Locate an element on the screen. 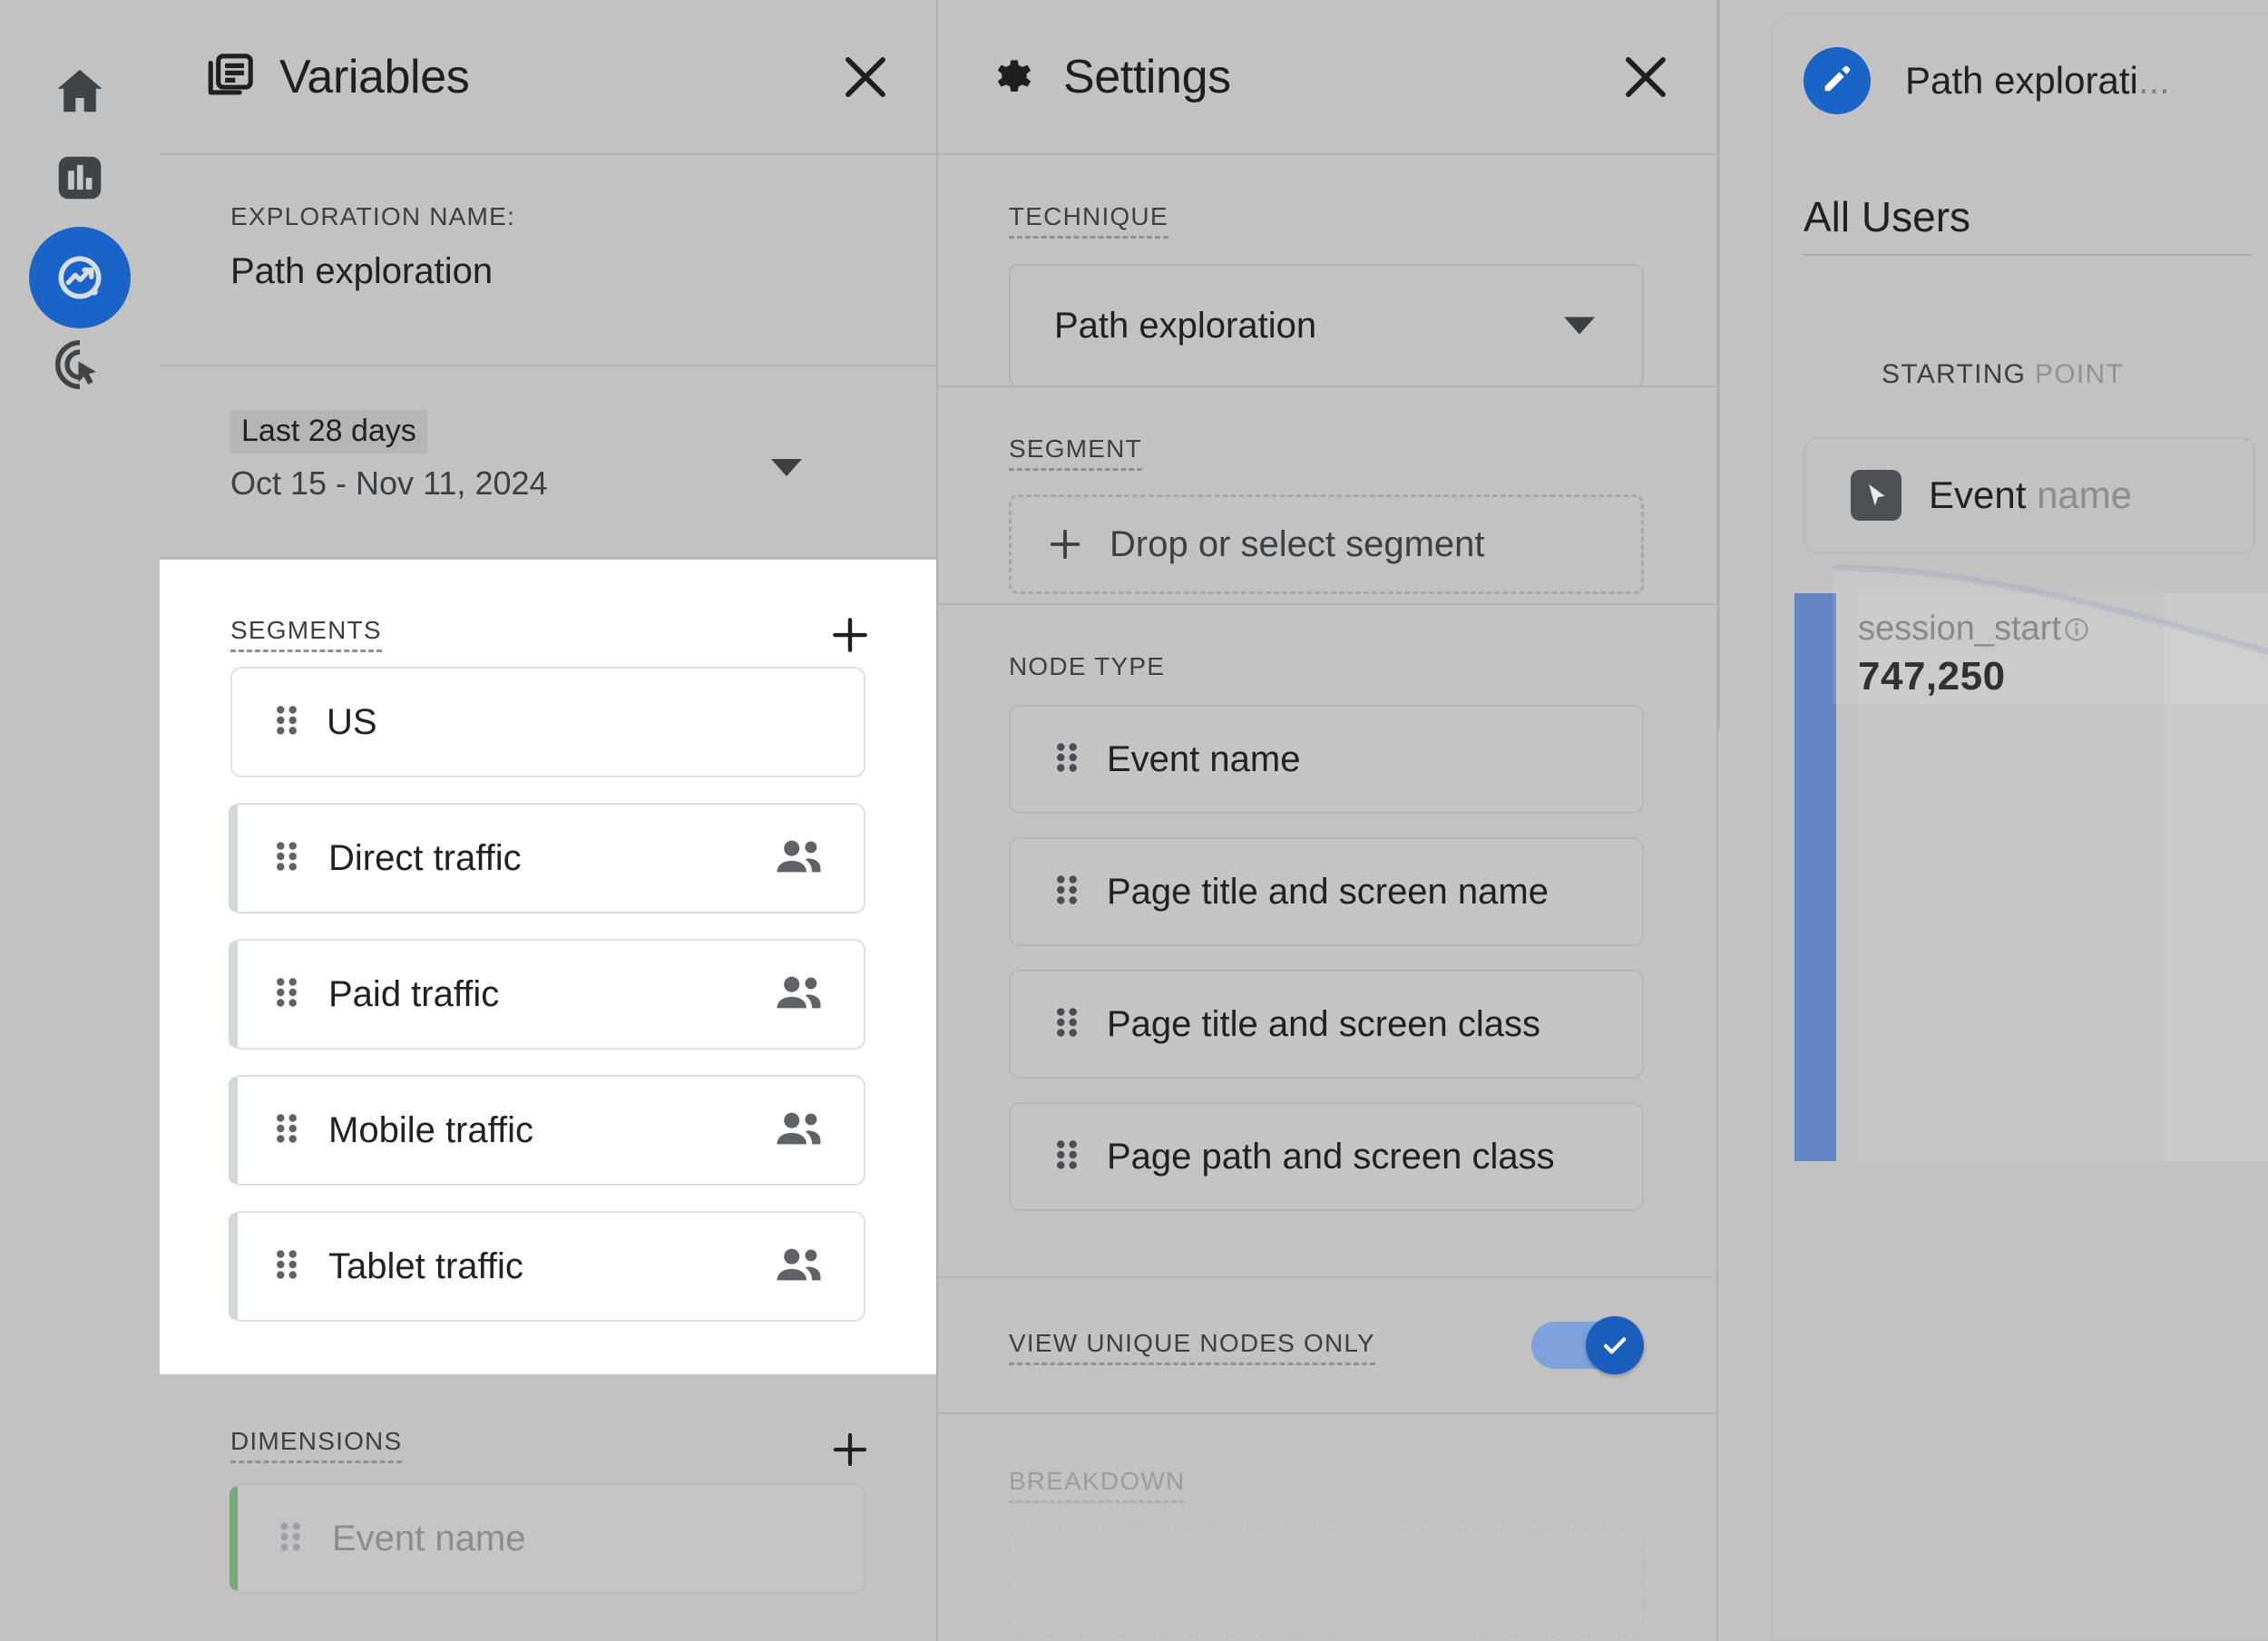 Image resolution: width=2268 pixels, height=1641 pixels. close-variables-button is located at coordinates (866, 77).